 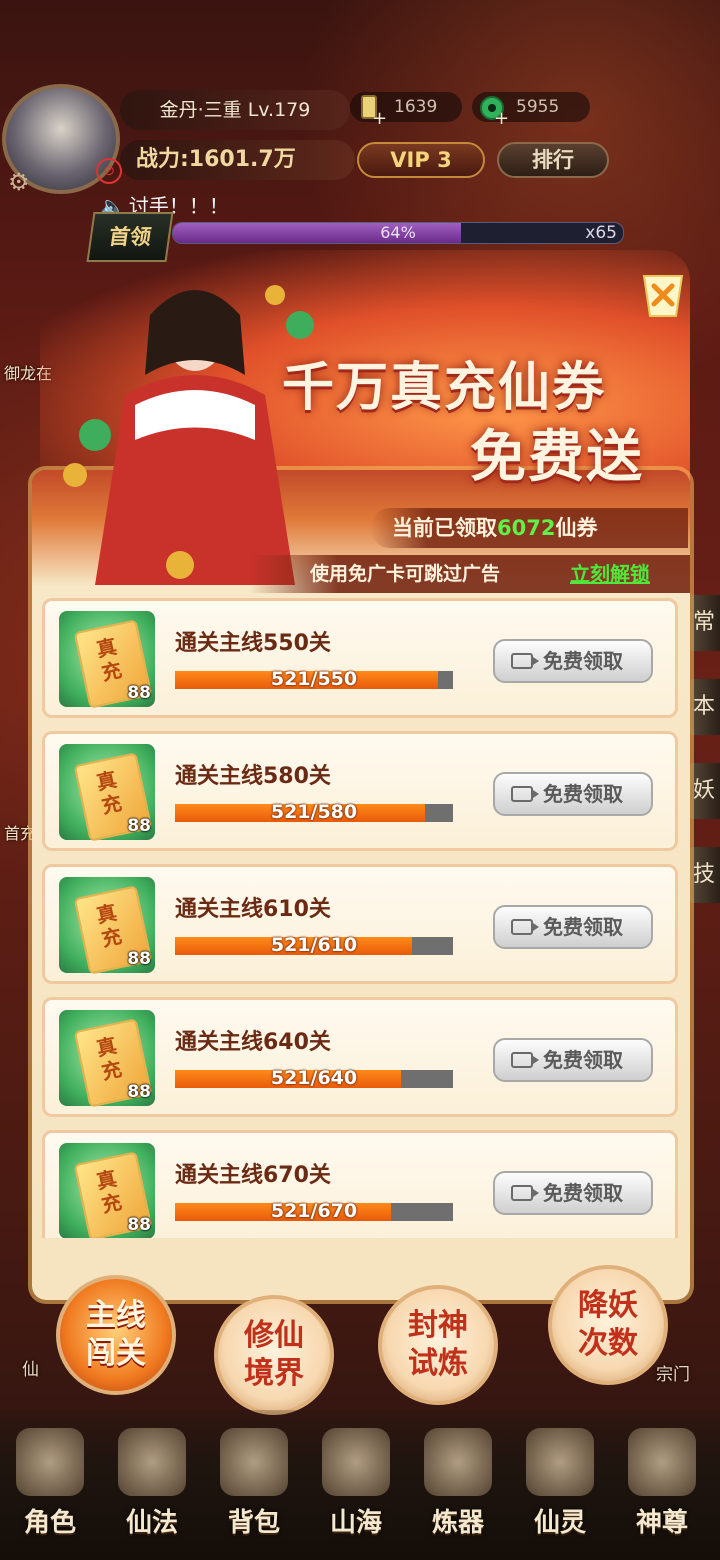 I want to click on nav-bag: 背包, so click(x=254, y=1485).